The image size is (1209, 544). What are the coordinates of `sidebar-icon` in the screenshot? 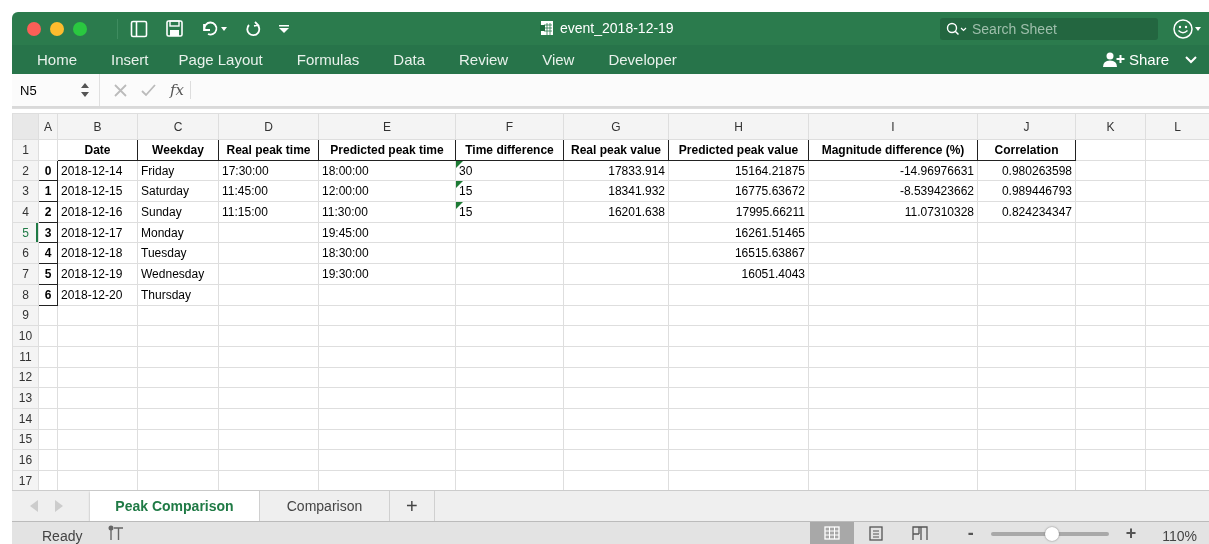 It's located at (139, 28).